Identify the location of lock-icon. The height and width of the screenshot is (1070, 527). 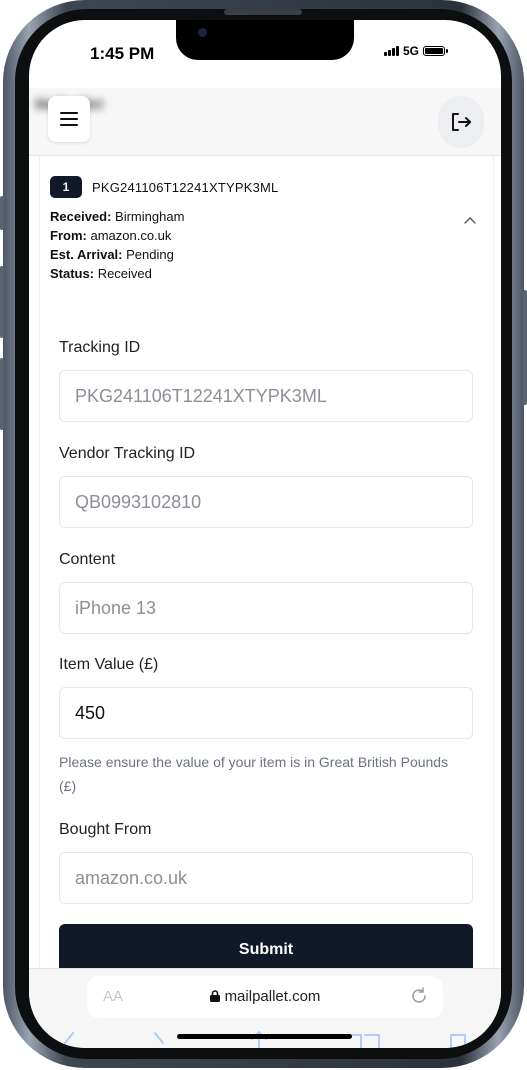
(214, 996).